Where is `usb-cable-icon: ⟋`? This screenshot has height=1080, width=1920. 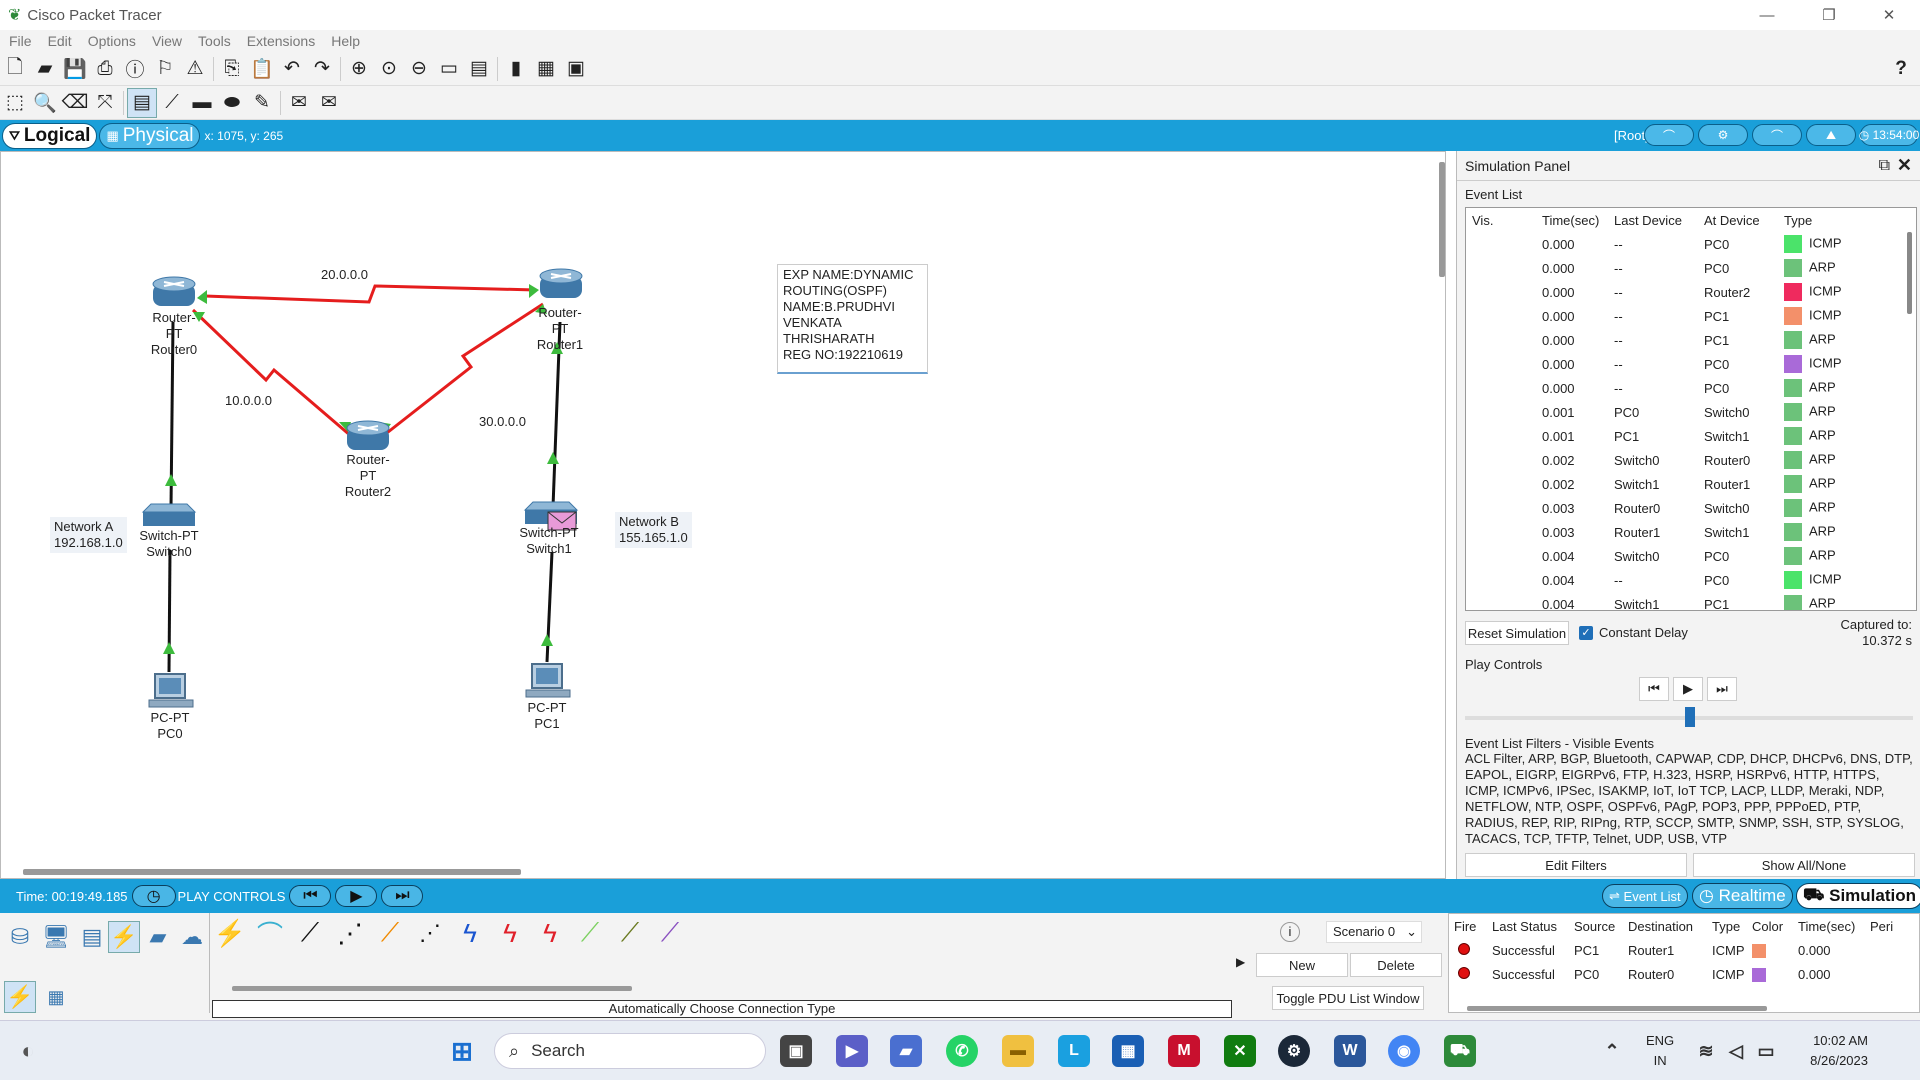 usb-cable-icon: ⟋ is located at coordinates (670, 933).